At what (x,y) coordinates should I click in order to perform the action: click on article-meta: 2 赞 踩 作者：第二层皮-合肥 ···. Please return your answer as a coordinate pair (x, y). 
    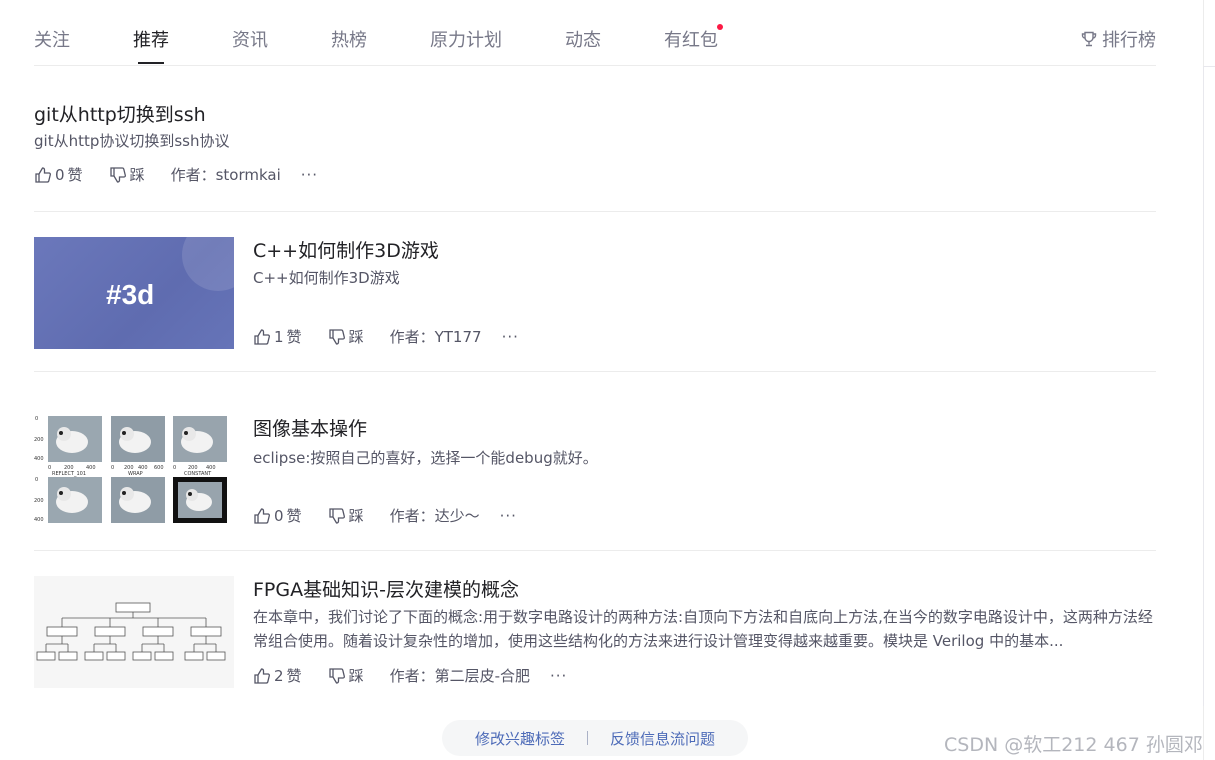
    Looking at the image, I should click on (410, 675).